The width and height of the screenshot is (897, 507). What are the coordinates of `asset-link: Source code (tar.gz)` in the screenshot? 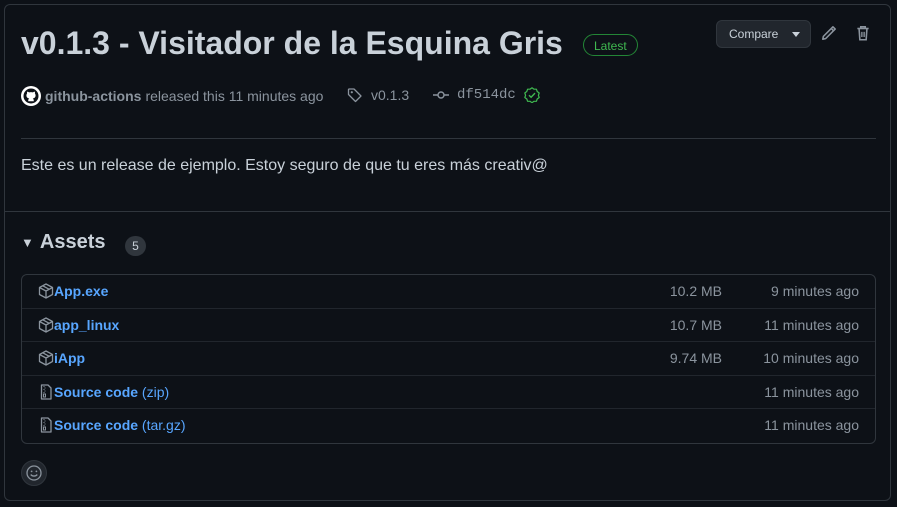 It's located at (120, 425).